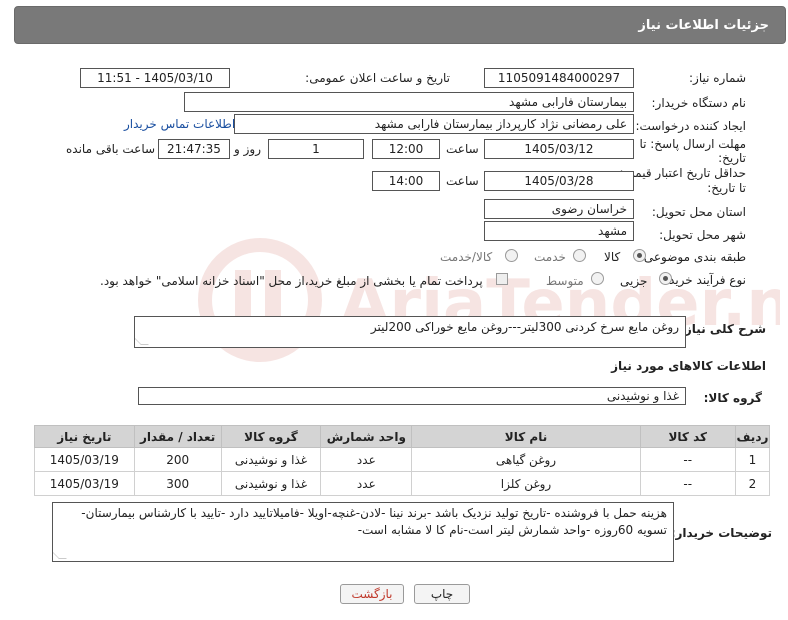 Image resolution: width=788 pixels, height=620 pixels. I want to click on col-header-unit: واحد شمارش, so click(366, 436).